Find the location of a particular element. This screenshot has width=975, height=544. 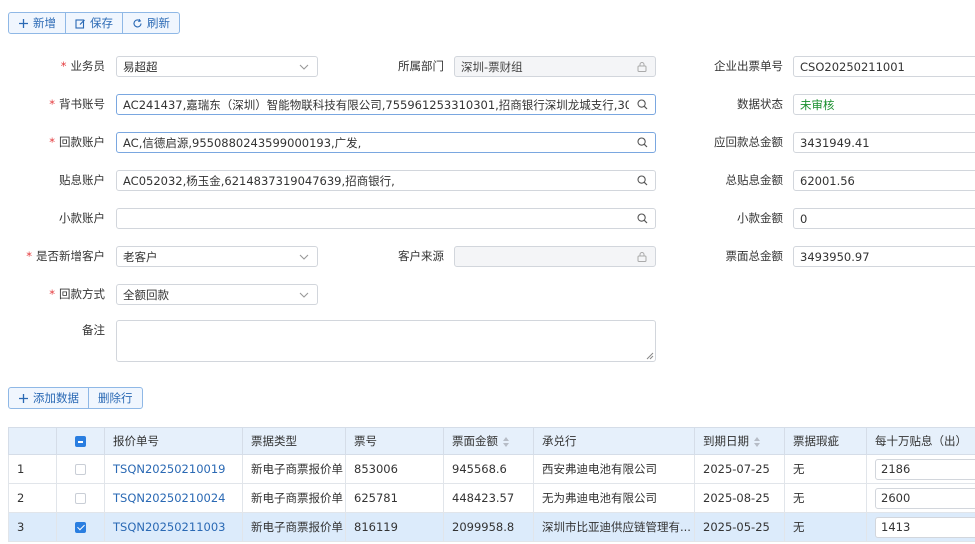

refresh-button: 刷新 is located at coordinates (150, 23).